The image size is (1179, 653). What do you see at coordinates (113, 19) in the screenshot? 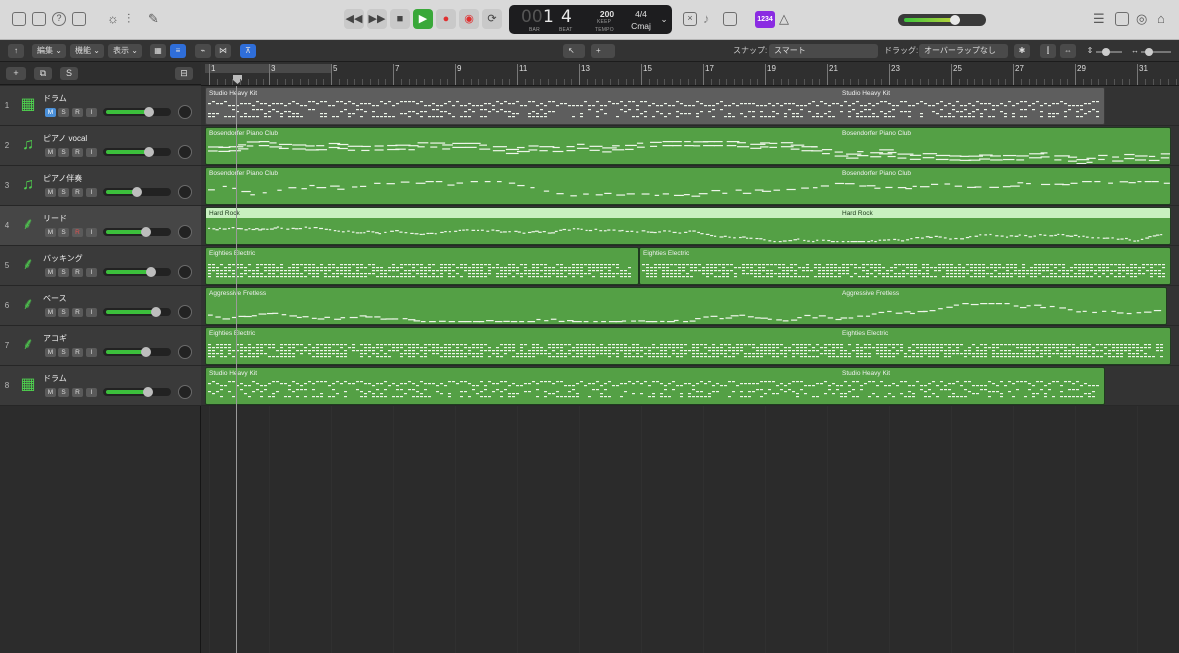
I see `smart-controls-icon: ☼` at bounding box center [113, 19].